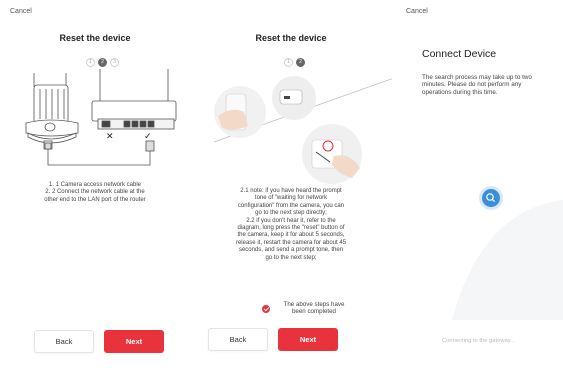  Describe the element at coordinates (314, 304) in the screenshot. I see `confirm-line: The above steps have` at that location.